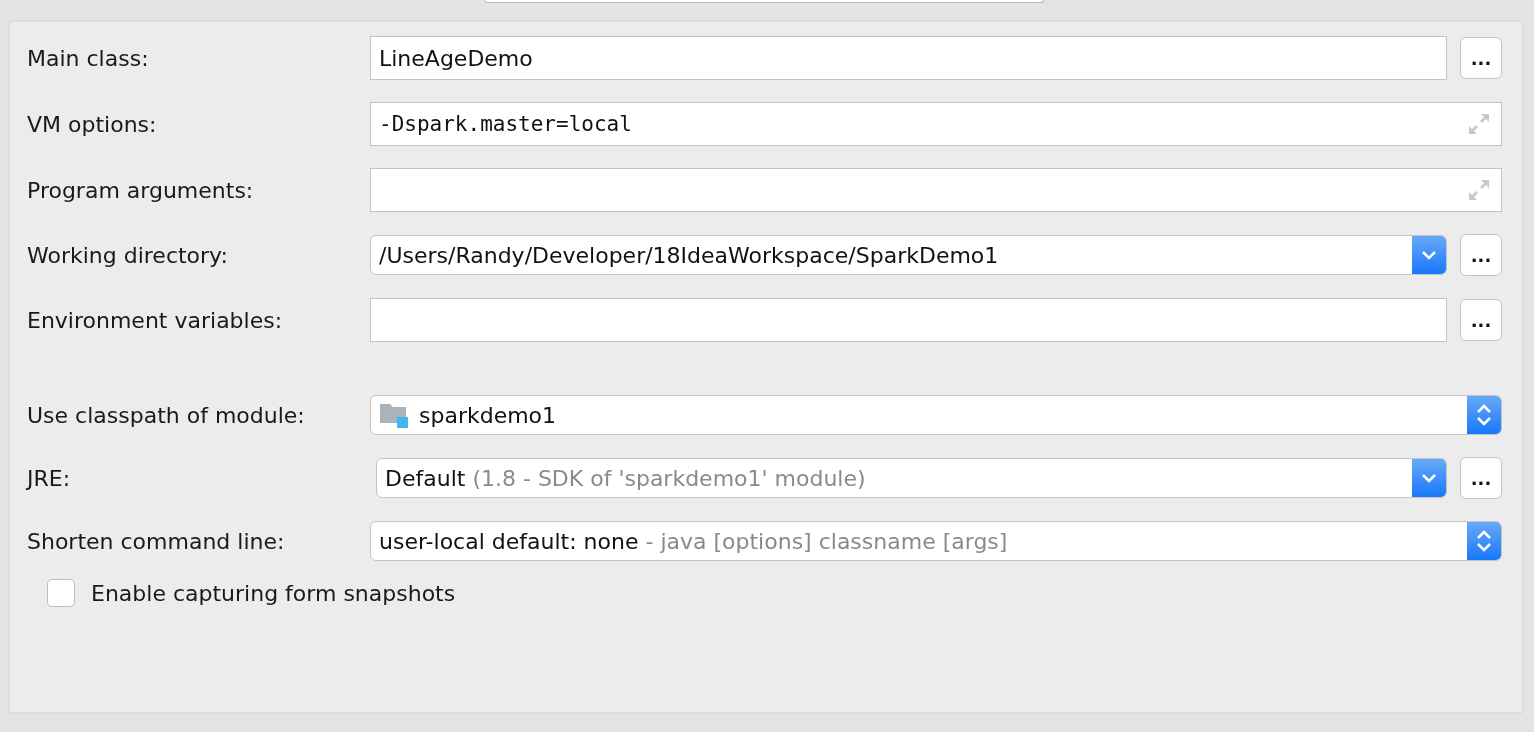 The height and width of the screenshot is (732, 1534). Describe the element at coordinates (88, 58) in the screenshot. I see `field-label: Main class:` at that location.